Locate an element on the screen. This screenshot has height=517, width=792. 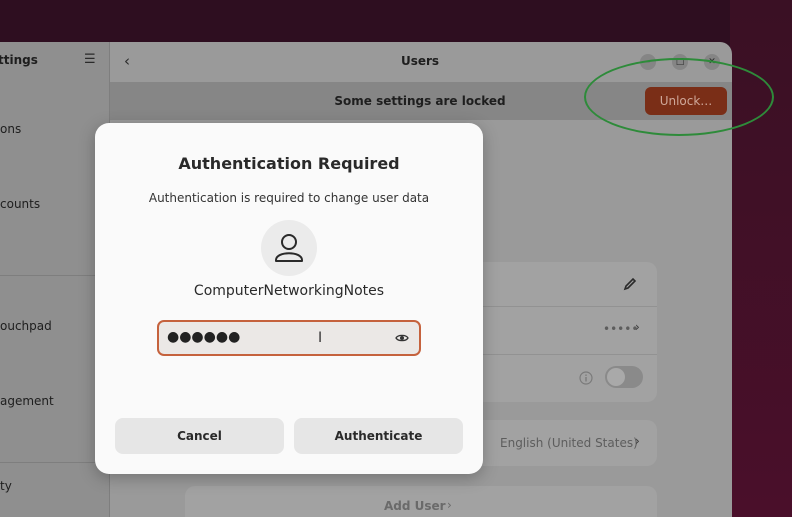
highlight-ring is located at coordinates (679, 97).